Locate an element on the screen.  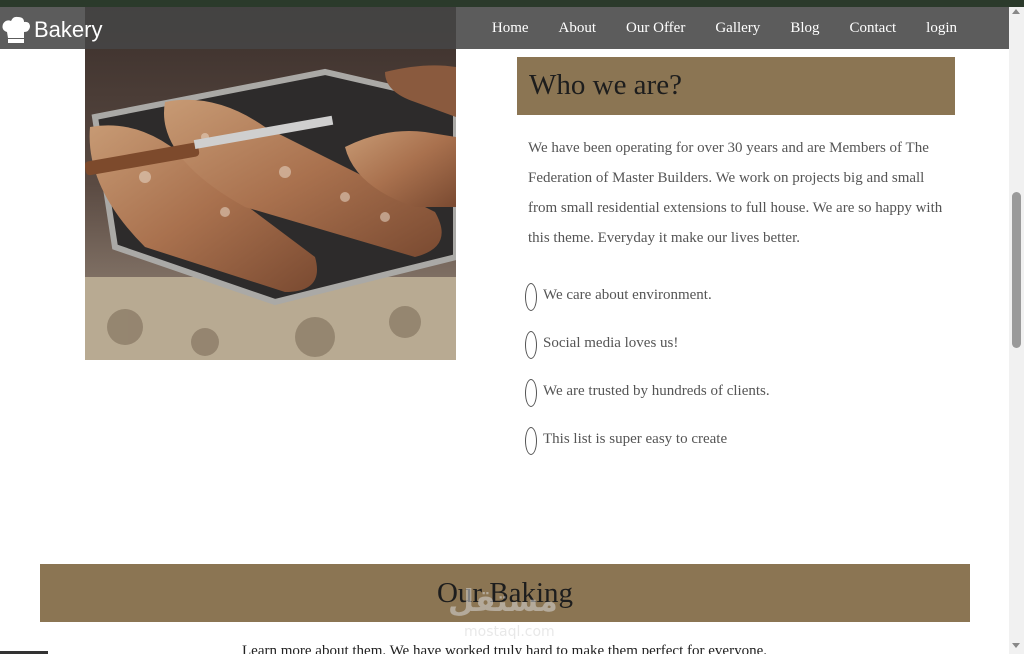
nav-gallery-link: Gallery is located at coordinates (737, 28).